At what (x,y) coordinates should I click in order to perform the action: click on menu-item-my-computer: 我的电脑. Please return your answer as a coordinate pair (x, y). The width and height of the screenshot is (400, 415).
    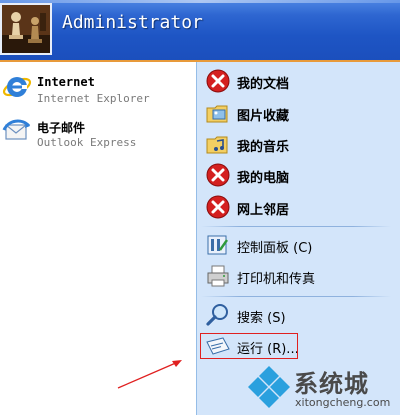
    Looking at the image, I should click on (299, 175).